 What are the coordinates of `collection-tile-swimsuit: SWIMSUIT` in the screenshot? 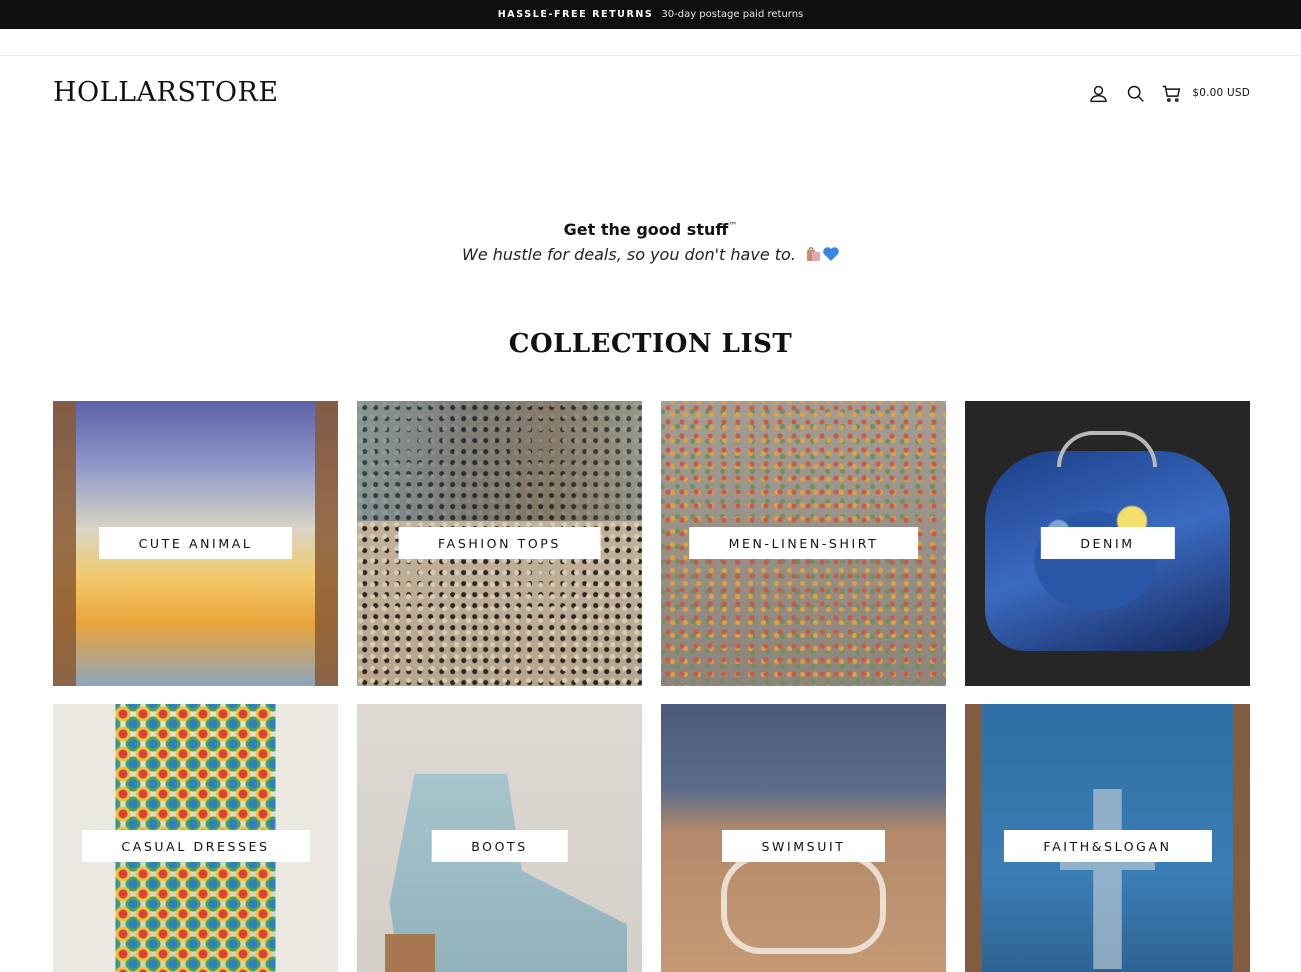 It's located at (803, 838).